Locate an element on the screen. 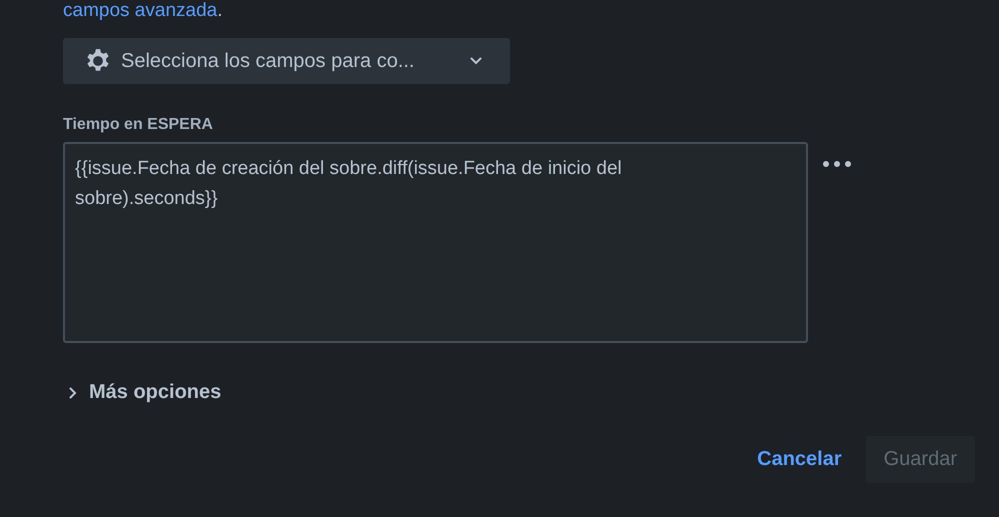 This screenshot has width=999, height=517. chevron-down-icon is located at coordinates (476, 61).